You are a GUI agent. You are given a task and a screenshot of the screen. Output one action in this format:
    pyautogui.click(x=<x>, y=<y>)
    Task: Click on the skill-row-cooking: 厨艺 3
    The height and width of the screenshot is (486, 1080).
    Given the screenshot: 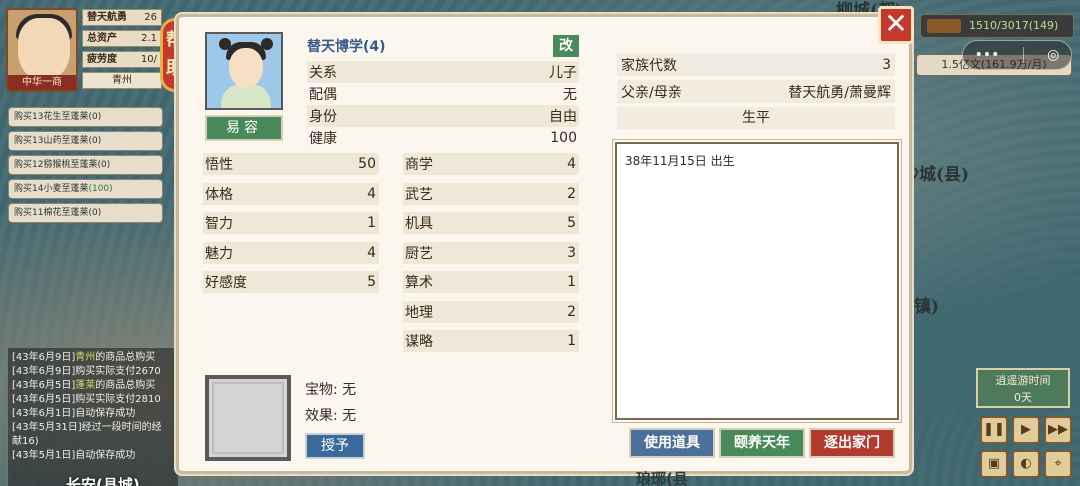 What is the action you would take?
    pyautogui.click(x=491, y=252)
    